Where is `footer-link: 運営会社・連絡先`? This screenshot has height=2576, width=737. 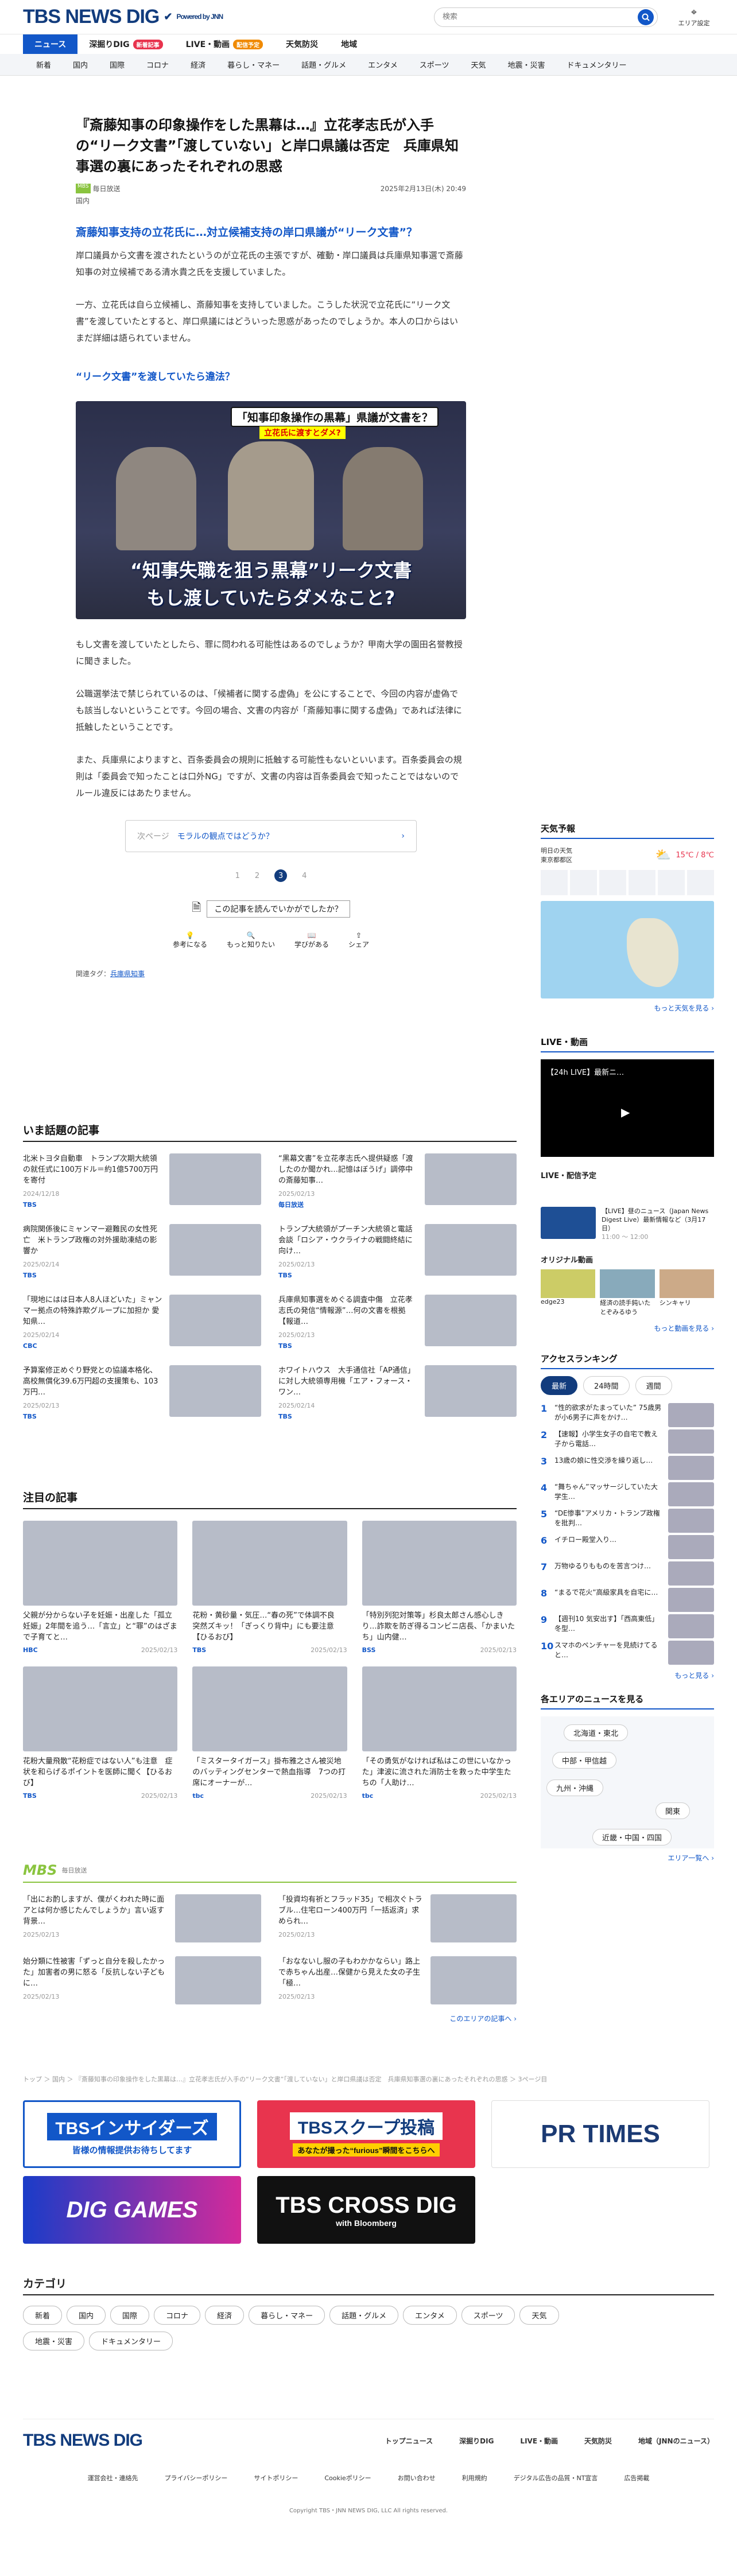 footer-link: 運営会社・連絡先 is located at coordinates (113, 2477).